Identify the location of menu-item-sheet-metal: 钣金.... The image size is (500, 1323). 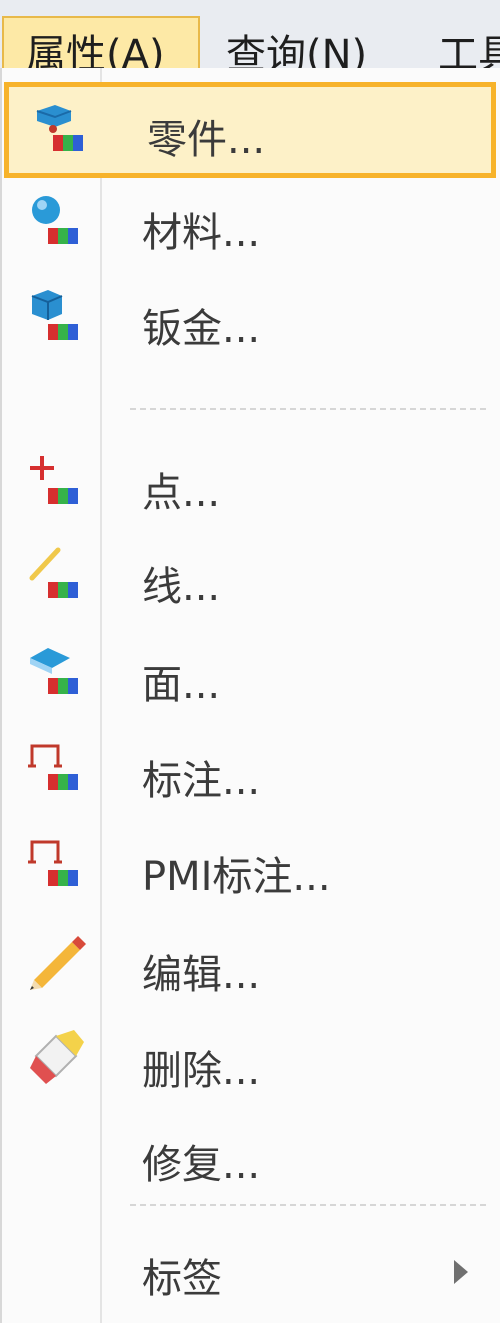
(250, 322).